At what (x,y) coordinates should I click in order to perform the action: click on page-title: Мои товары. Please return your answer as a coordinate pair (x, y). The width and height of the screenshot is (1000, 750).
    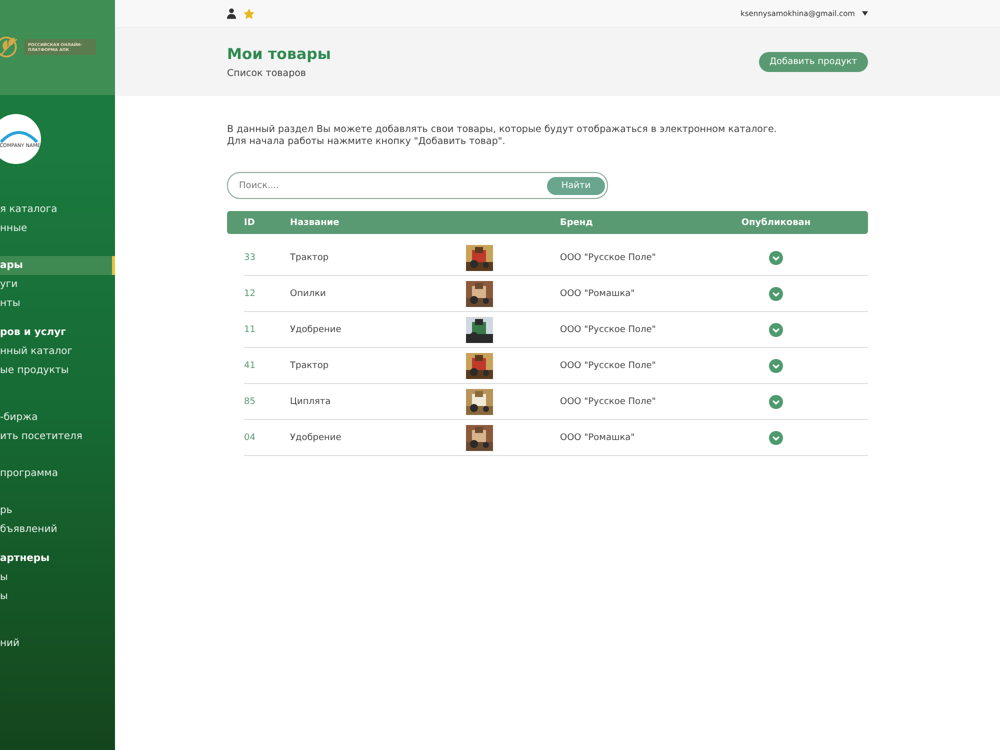
    Looking at the image, I should click on (279, 54).